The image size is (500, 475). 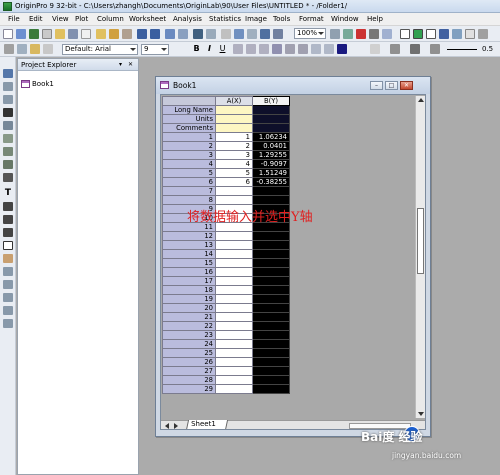 I want to click on zoom-out-tool-icon, so click(x=8, y=99).